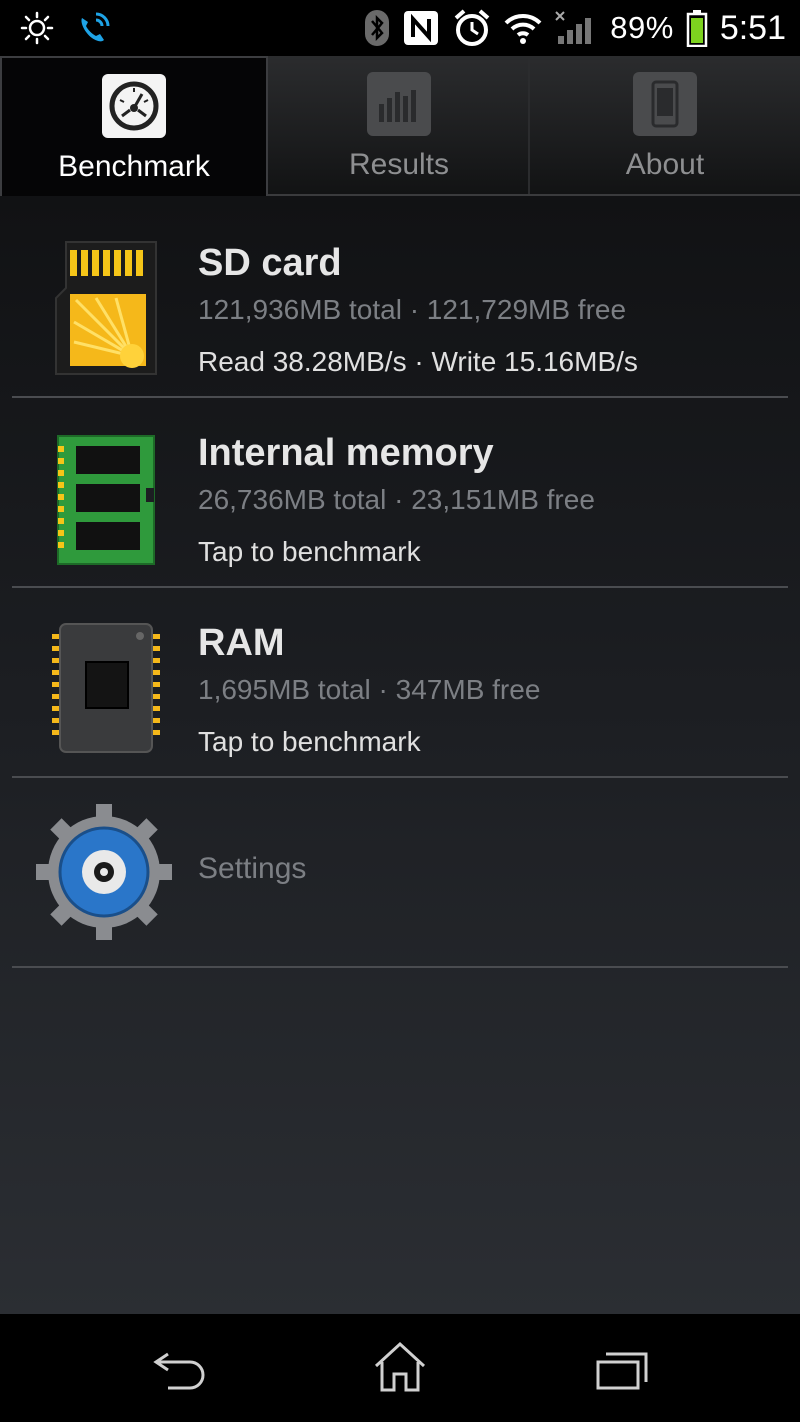  Describe the element at coordinates (396, 499) in the screenshot. I see `item-capacity: 26,736MB total · 23,151MB free` at that location.